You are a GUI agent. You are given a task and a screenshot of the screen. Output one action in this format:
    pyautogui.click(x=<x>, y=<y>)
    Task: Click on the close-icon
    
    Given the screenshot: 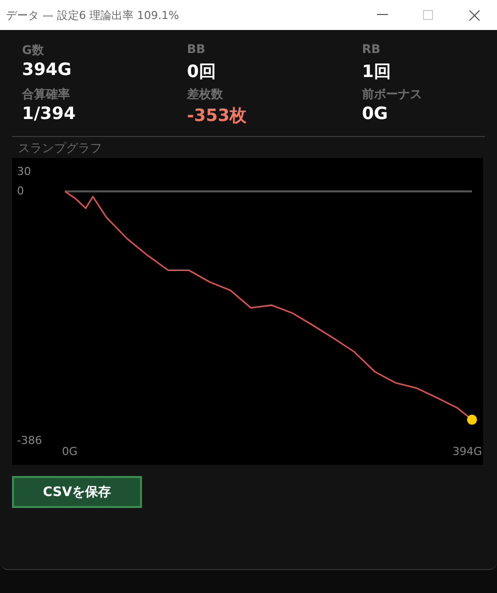 What is the action you would take?
    pyautogui.click(x=474, y=15)
    